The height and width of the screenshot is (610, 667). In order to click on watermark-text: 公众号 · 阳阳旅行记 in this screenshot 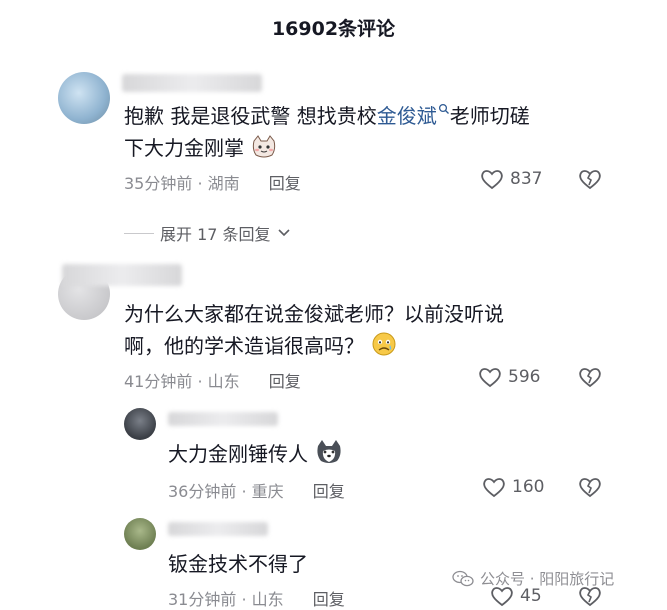, I will do `click(547, 579)`.